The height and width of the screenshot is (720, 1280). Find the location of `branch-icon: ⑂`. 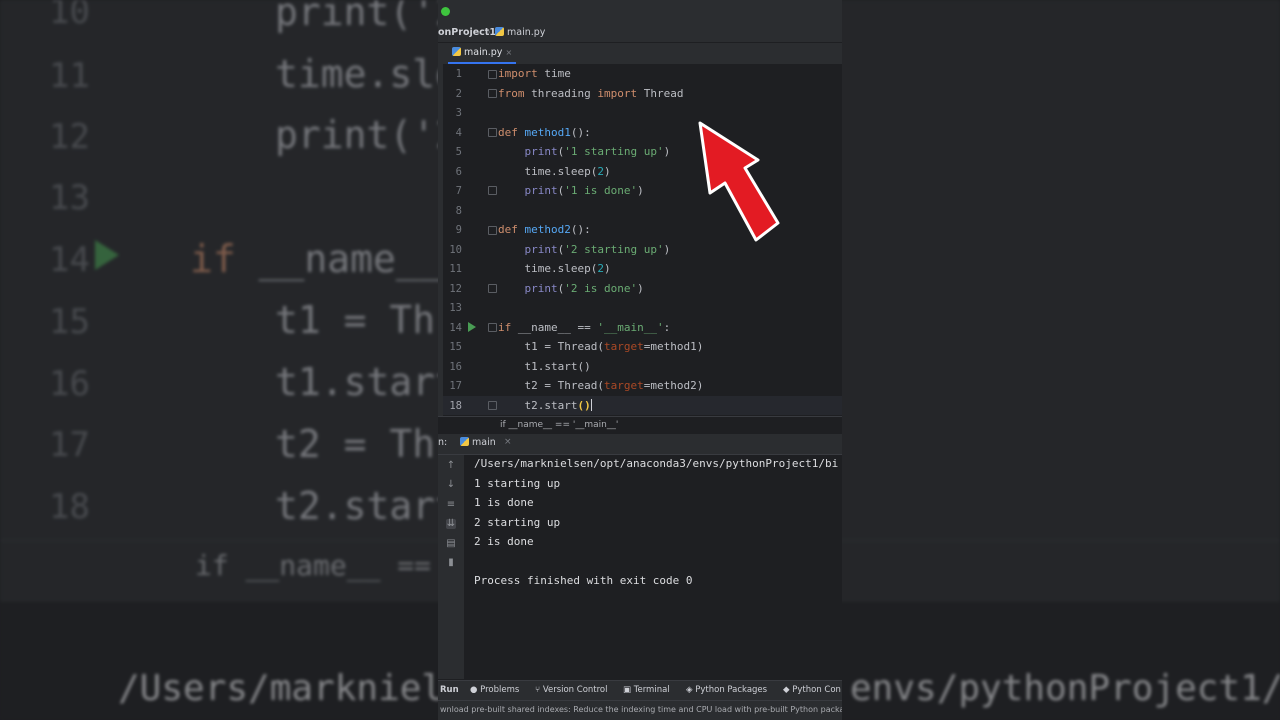

branch-icon: ⑂ is located at coordinates (538, 690).